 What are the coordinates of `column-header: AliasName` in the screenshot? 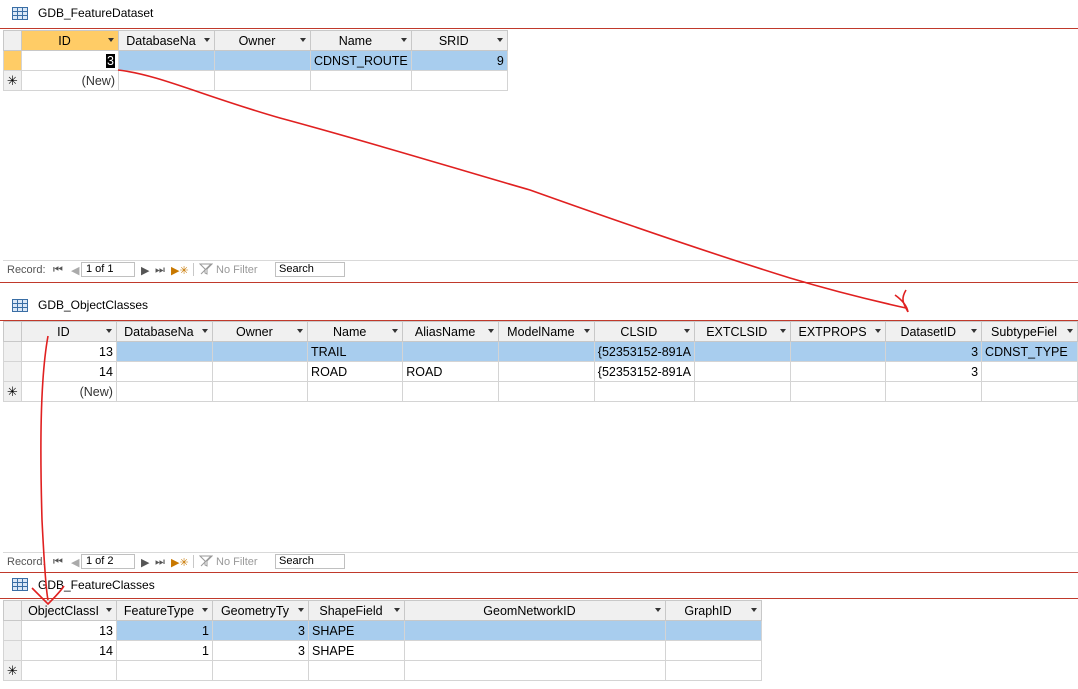 It's located at (450, 331).